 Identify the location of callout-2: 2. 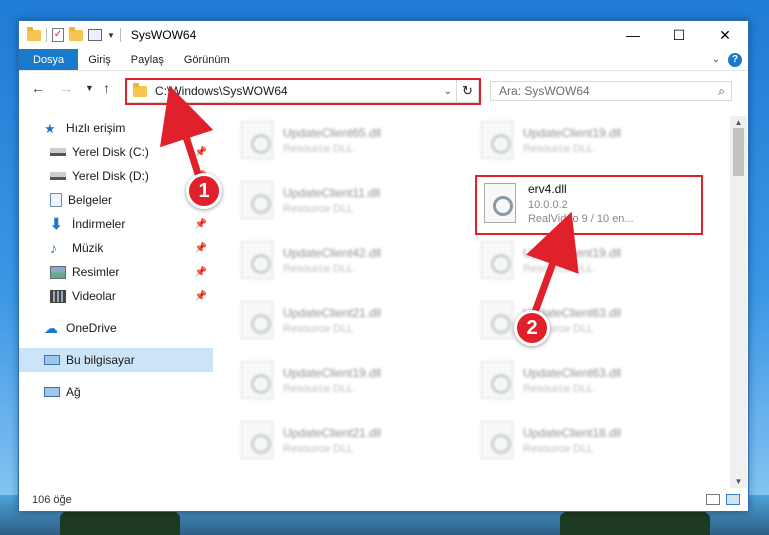
(532, 328).